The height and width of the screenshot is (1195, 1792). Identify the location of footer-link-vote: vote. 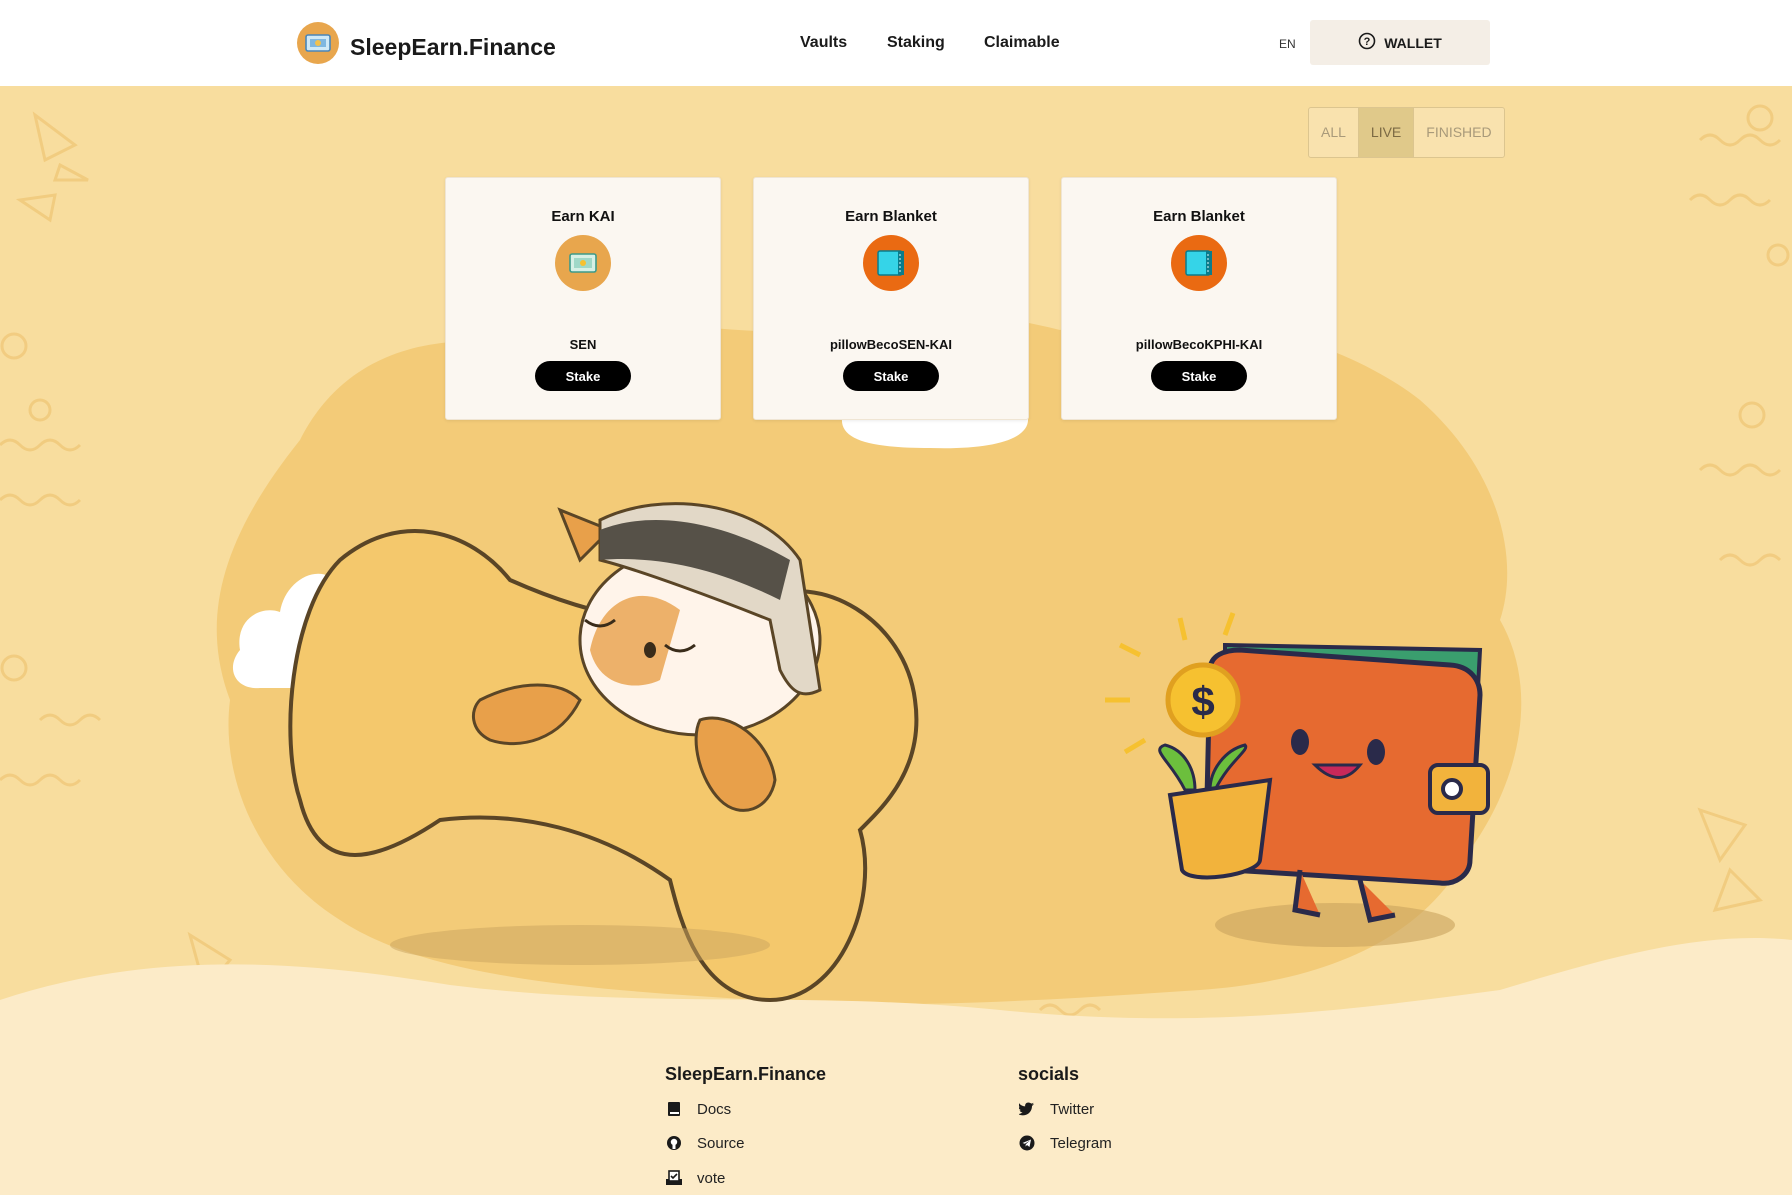
(695, 1178).